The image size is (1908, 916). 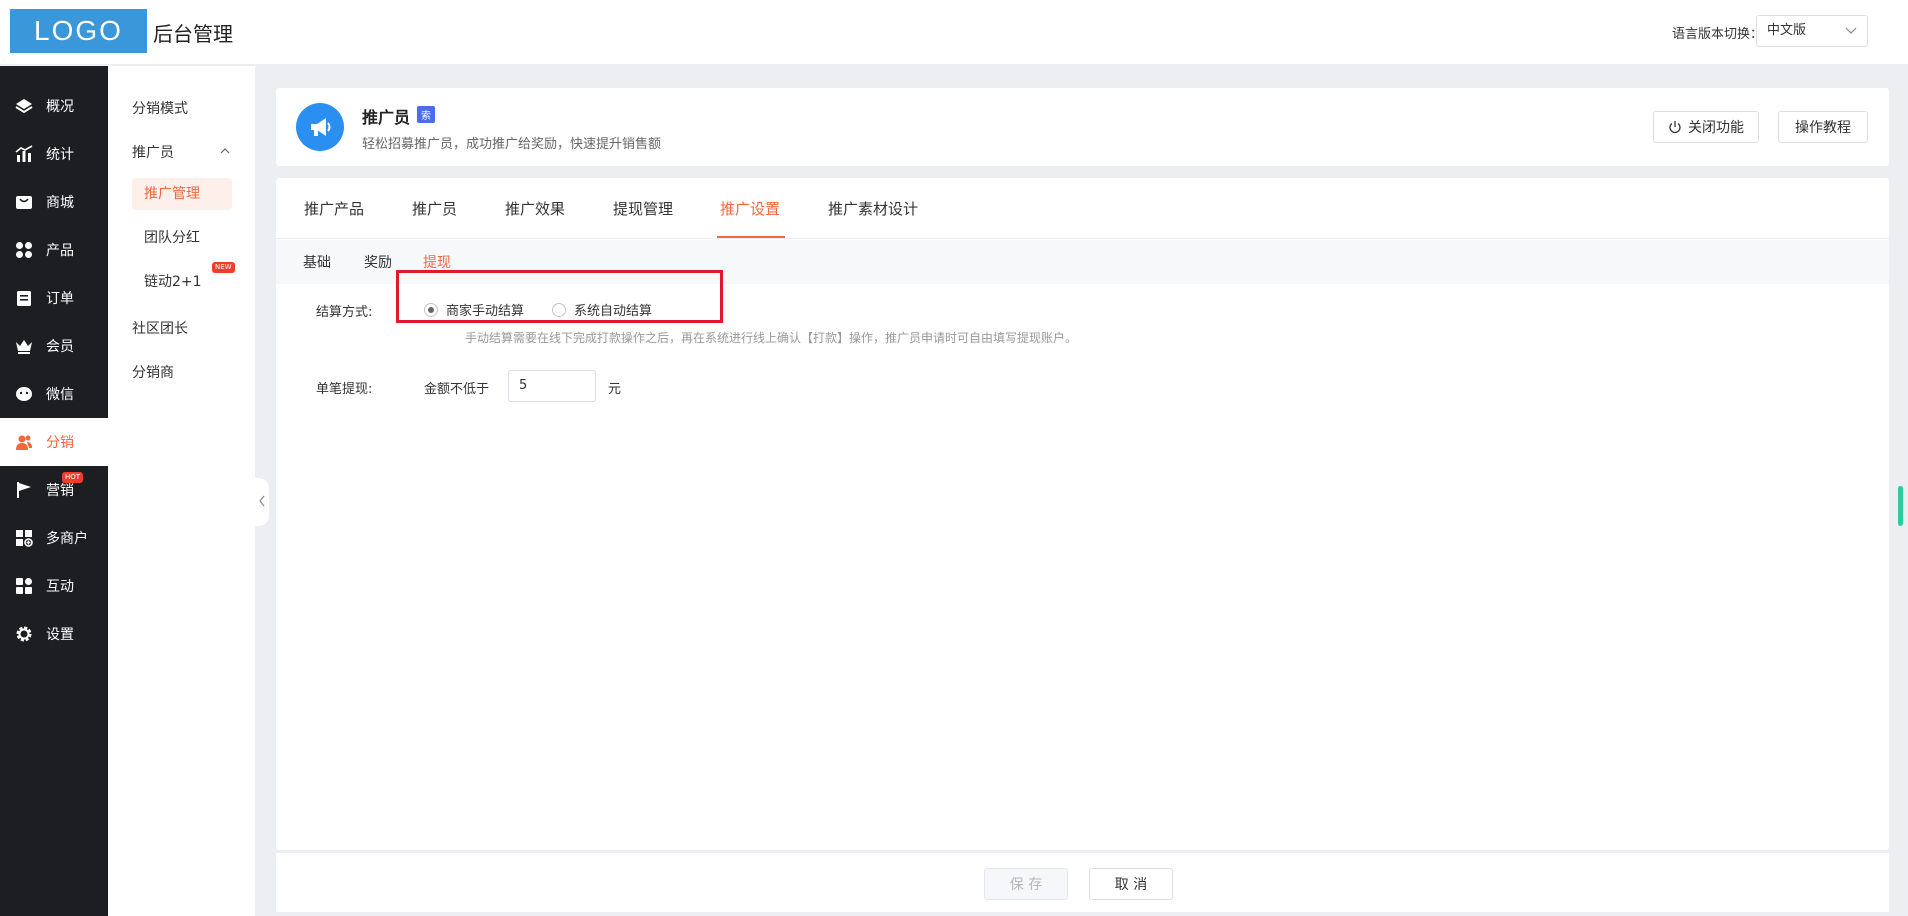 What do you see at coordinates (78, 31) in the screenshot?
I see `logo: LOGO` at bounding box center [78, 31].